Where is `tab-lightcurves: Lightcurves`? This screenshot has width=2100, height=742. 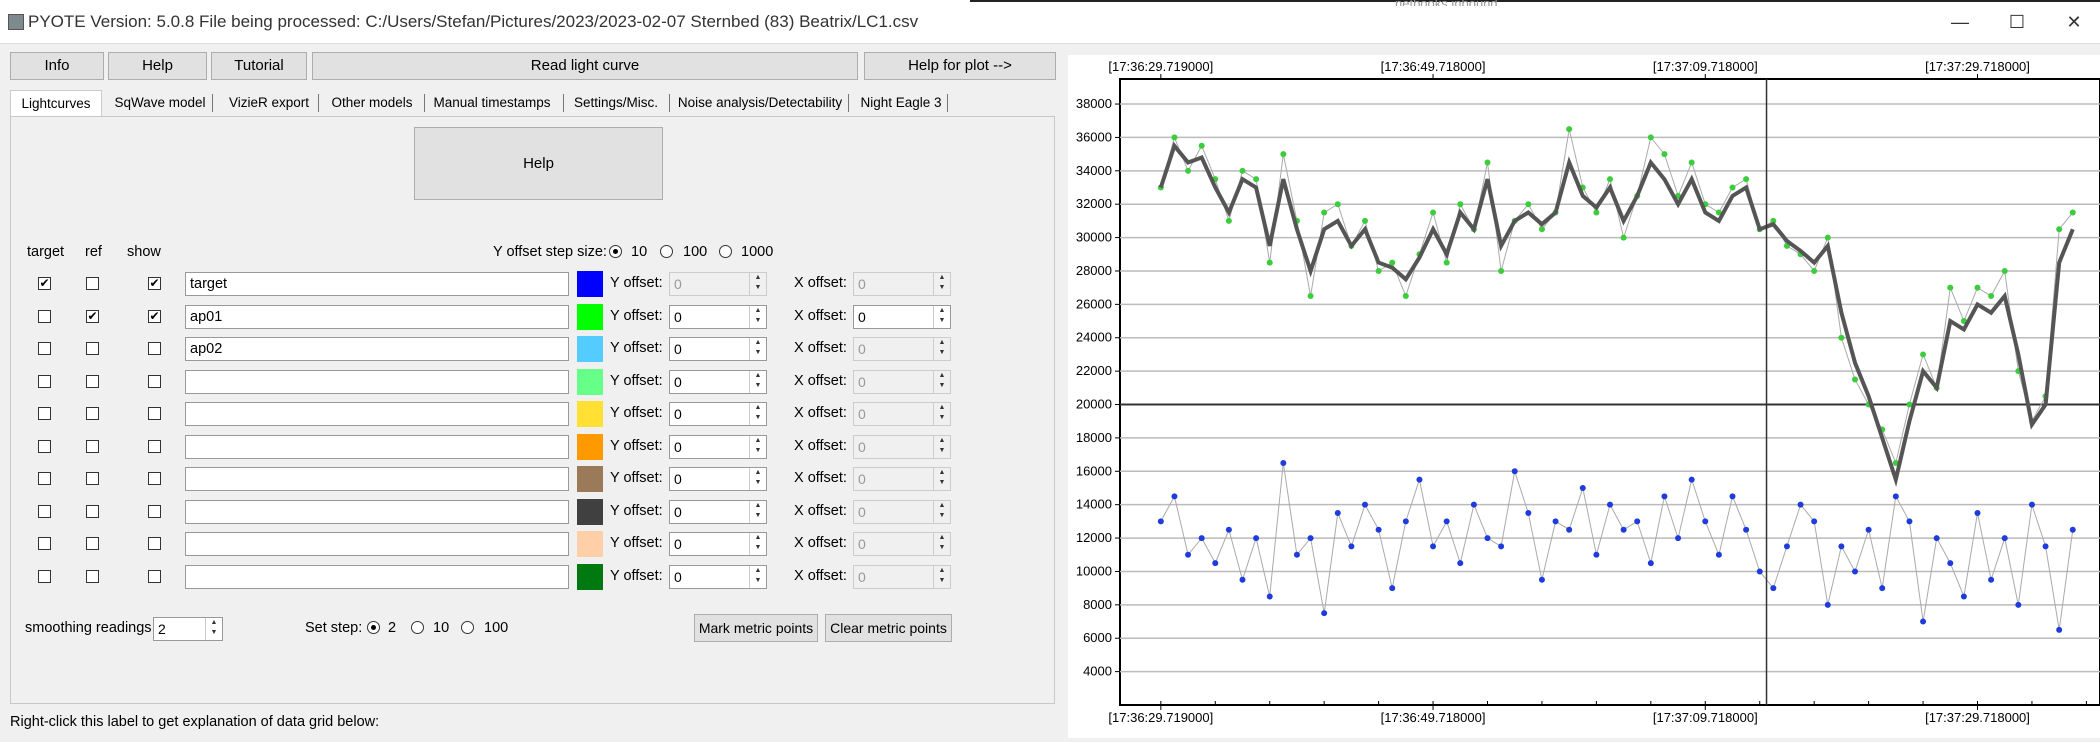 tab-lightcurves: Lightcurves is located at coordinates (56, 103).